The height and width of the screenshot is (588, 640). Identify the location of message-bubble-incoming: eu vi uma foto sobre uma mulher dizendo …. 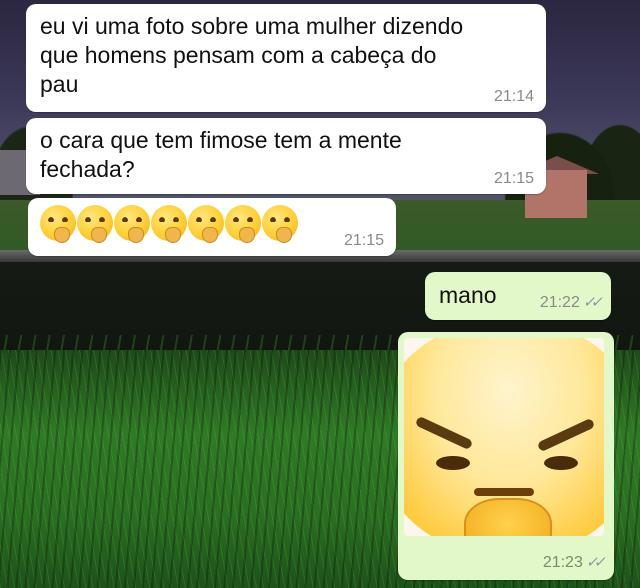
(286, 58).